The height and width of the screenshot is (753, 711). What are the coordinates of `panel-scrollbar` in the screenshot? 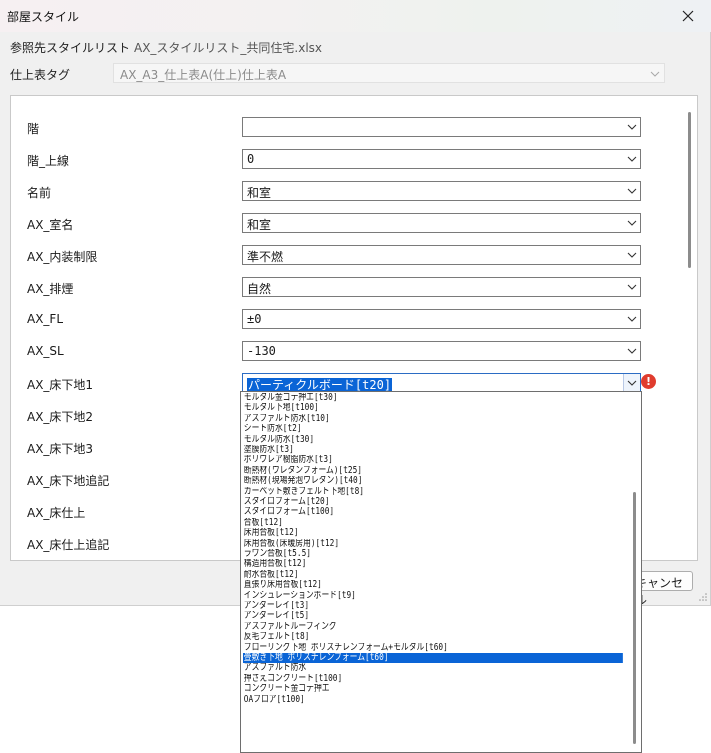 It's located at (689, 190).